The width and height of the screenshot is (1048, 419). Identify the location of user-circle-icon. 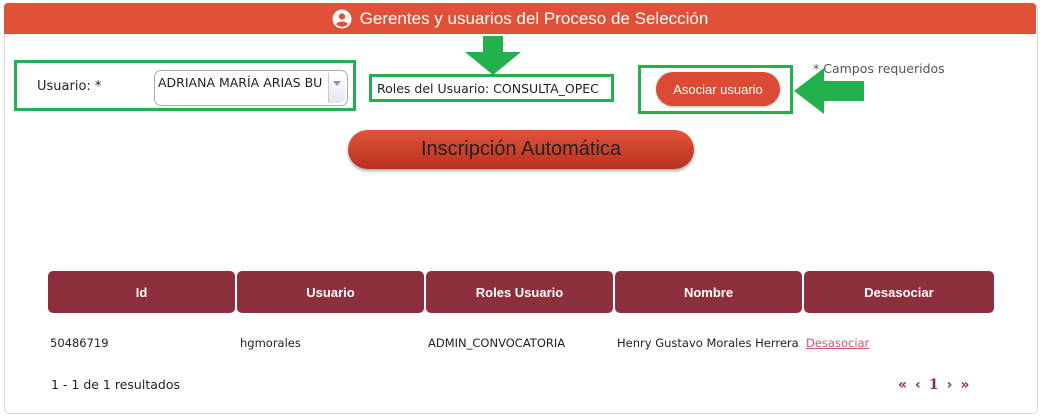
(342, 18).